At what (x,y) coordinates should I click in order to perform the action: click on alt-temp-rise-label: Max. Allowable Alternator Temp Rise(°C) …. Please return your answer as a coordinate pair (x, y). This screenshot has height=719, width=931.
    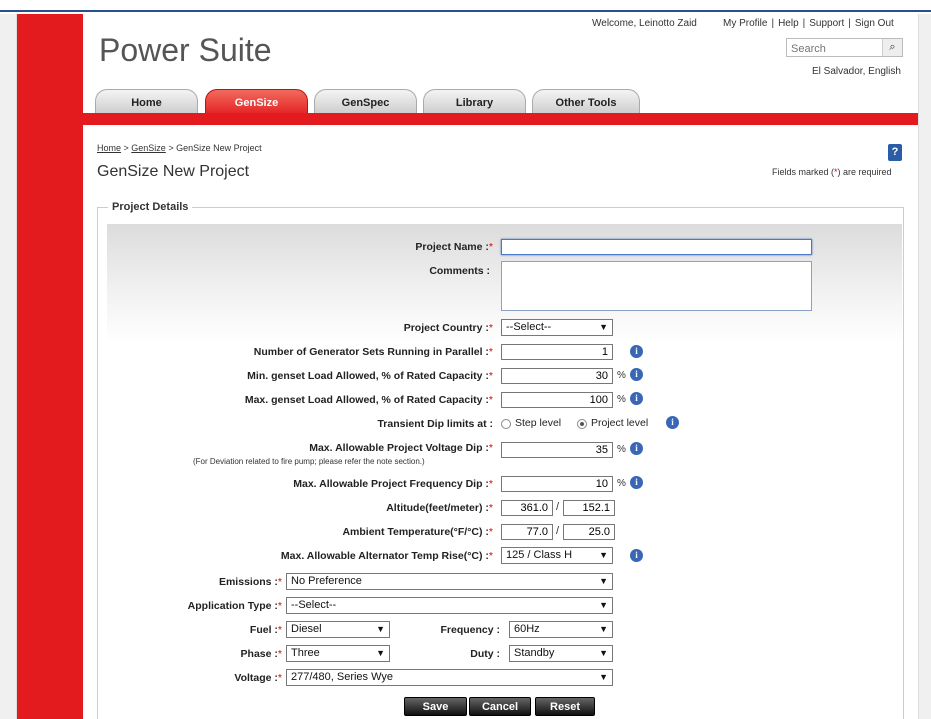
    Looking at the image, I should click on (386, 556).